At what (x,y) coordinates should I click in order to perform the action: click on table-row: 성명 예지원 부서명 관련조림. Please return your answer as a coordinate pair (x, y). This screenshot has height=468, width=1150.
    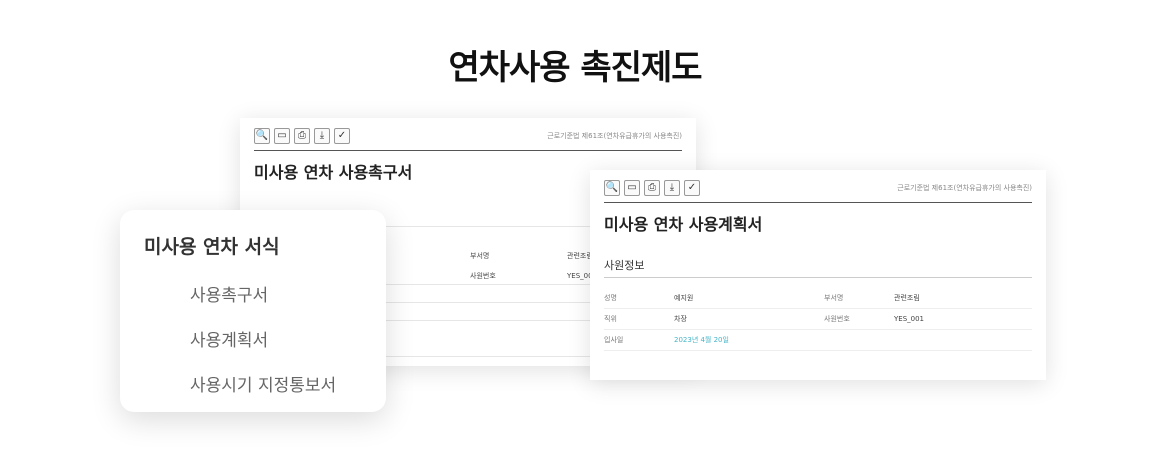
    Looking at the image, I should click on (818, 298).